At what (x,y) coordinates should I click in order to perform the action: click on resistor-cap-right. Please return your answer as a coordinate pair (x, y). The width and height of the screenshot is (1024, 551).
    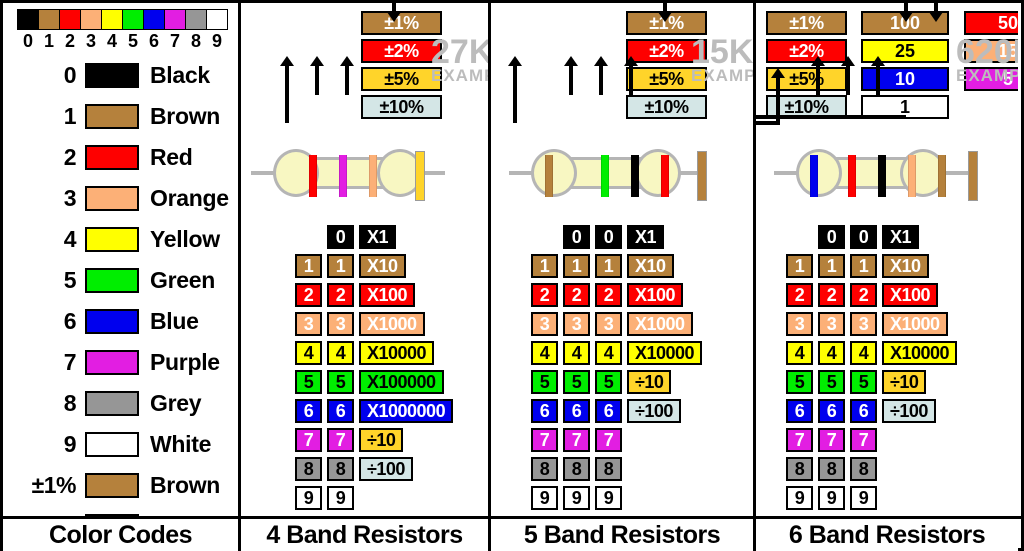
    Looking at the image, I should click on (658, 173).